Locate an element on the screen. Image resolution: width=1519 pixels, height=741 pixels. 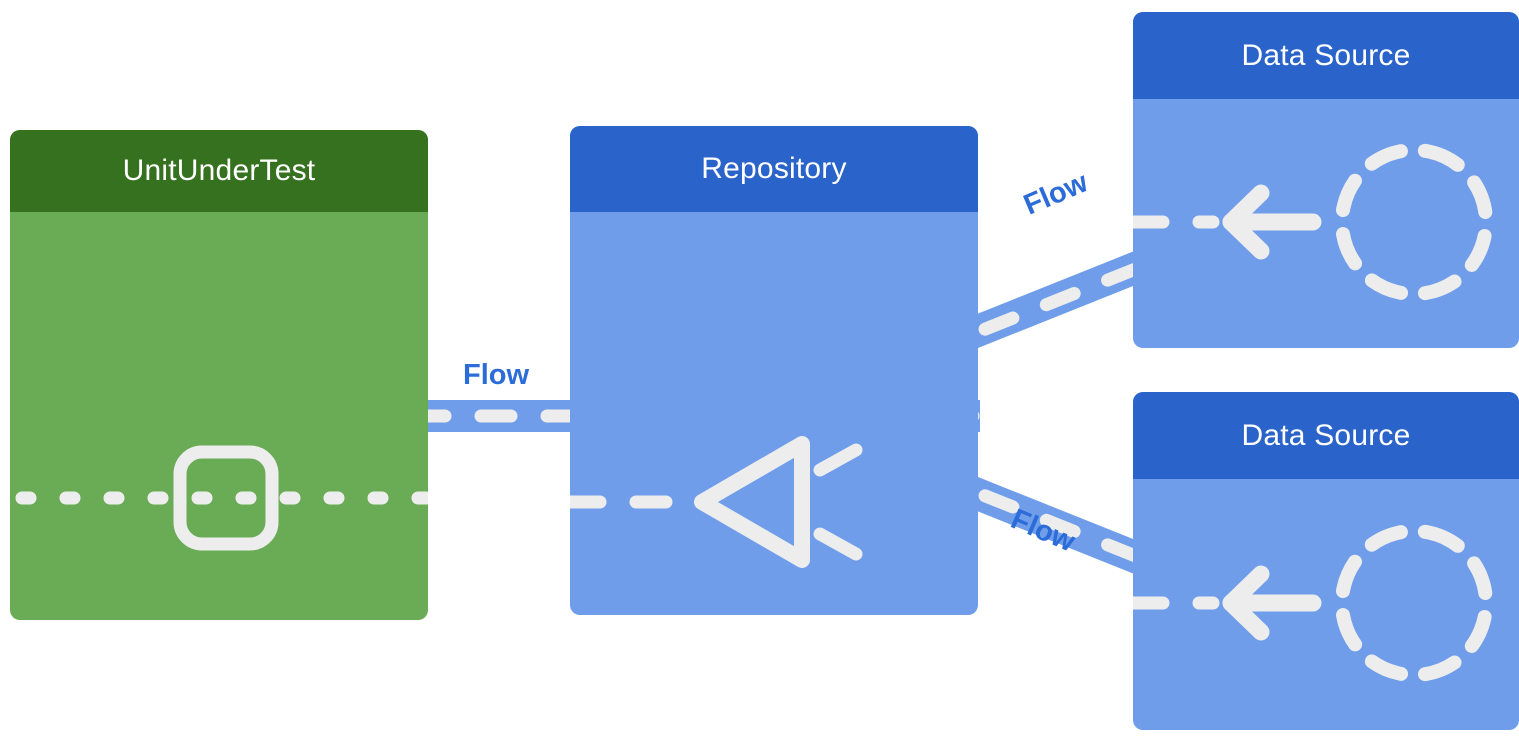
node-title-data-source-top: Data Source is located at coordinates (1326, 55).